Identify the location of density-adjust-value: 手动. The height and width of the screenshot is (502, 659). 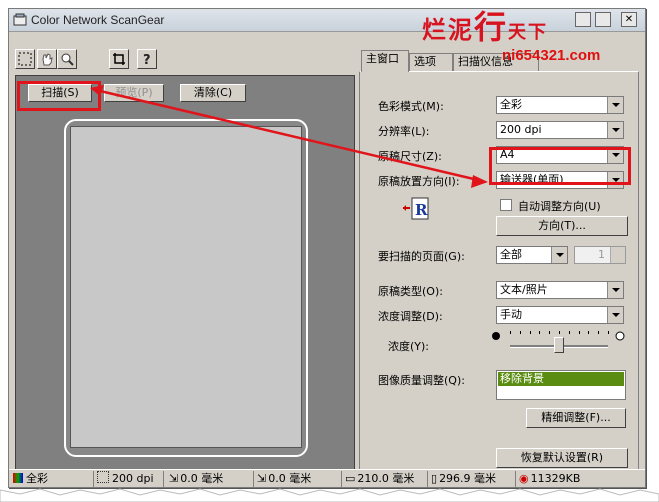
(511, 314).